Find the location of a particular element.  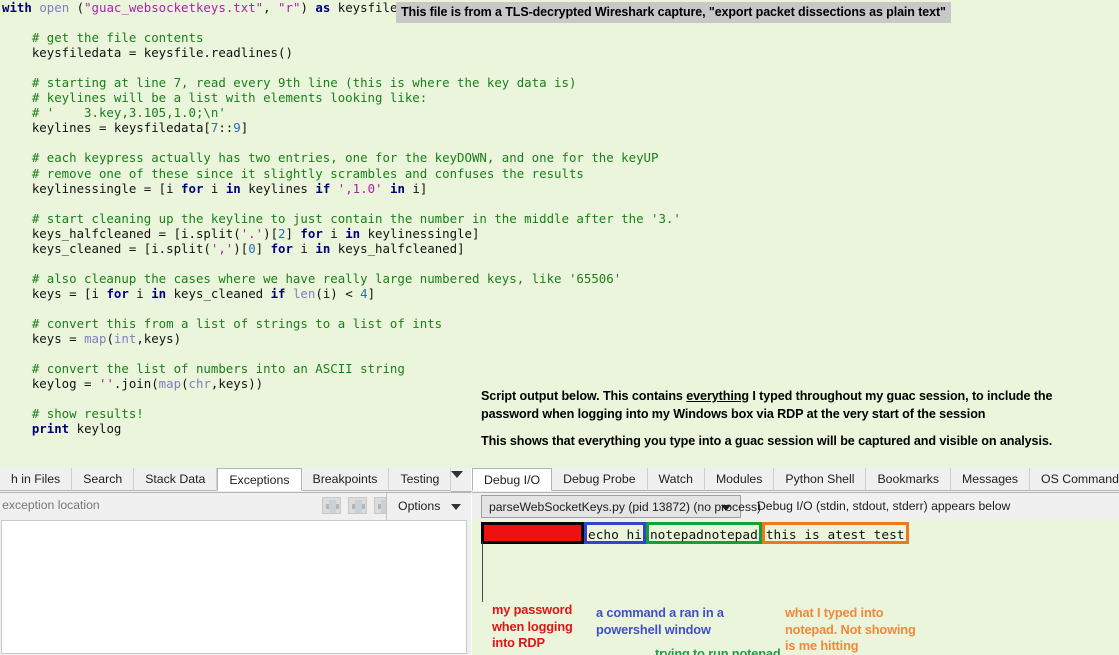

code-token: ) is located at coordinates (308, 7).